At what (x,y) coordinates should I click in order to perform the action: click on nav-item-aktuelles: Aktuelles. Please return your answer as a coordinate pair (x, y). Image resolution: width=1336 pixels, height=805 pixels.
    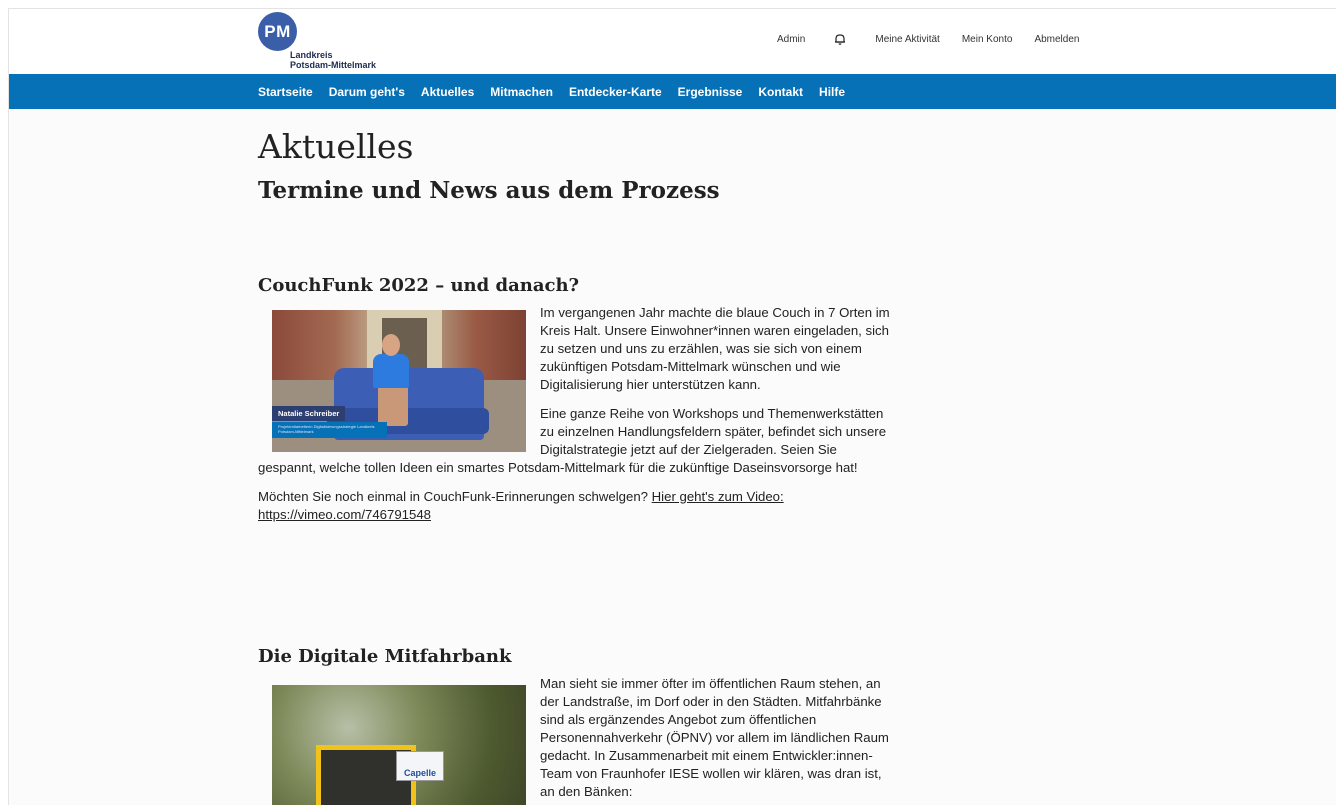
    Looking at the image, I should click on (447, 92).